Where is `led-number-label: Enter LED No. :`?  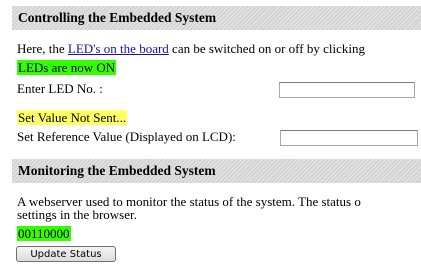
led-number-label: Enter LED No. : is located at coordinates (60, 88).